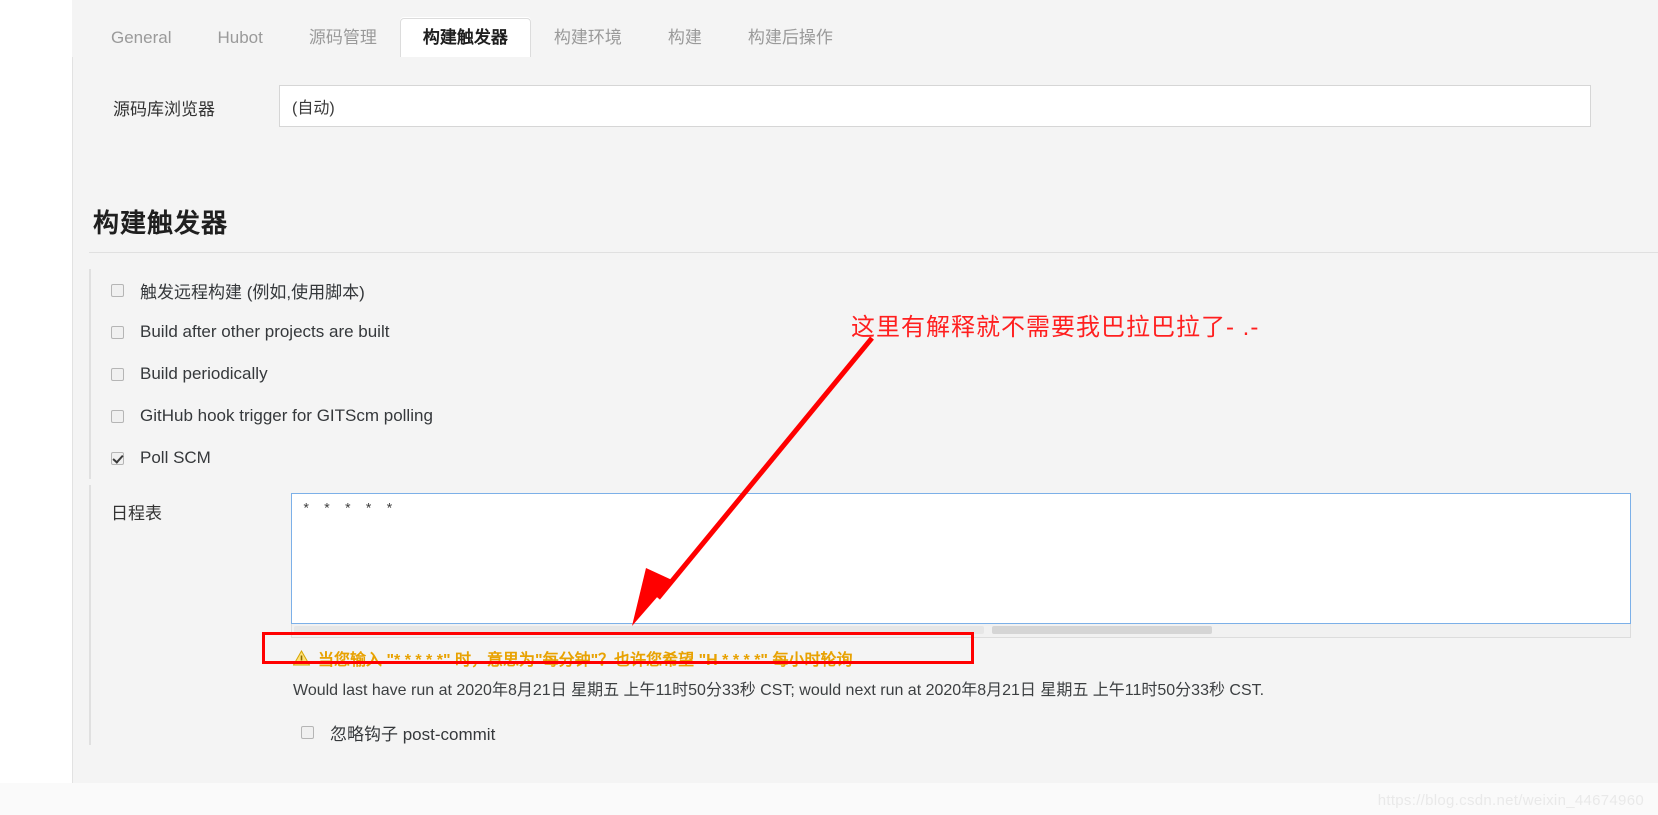 The image size is (1658, 815). I want to click on trigger-build-after-projects-label: Build after other projects are built, so click(265, 331).